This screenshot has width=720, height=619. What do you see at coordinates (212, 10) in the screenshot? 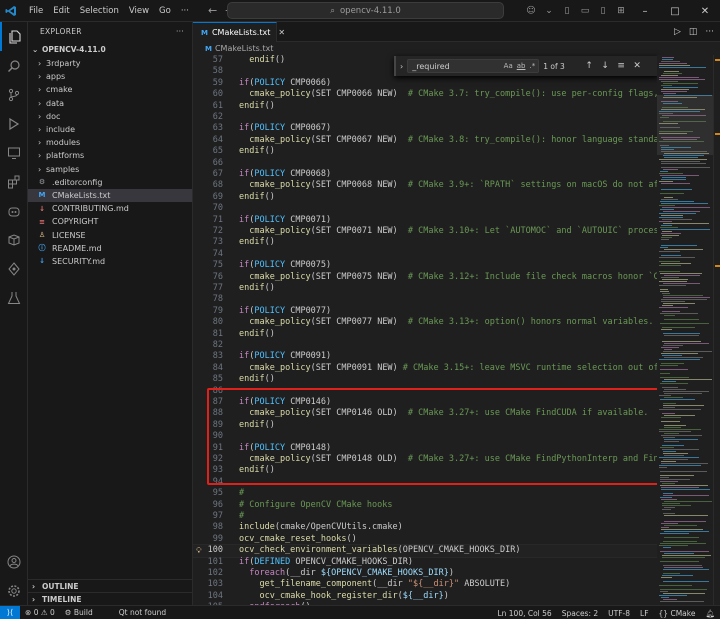
I see `back-arrow-icon: ←` at bounding box center [212, 10].